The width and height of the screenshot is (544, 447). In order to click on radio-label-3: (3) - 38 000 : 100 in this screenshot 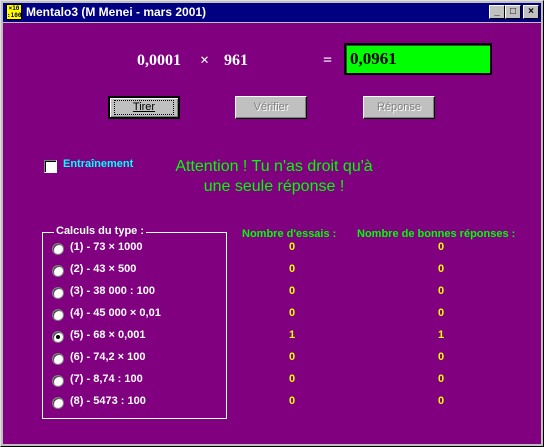, I will do `click(112, 291)`.